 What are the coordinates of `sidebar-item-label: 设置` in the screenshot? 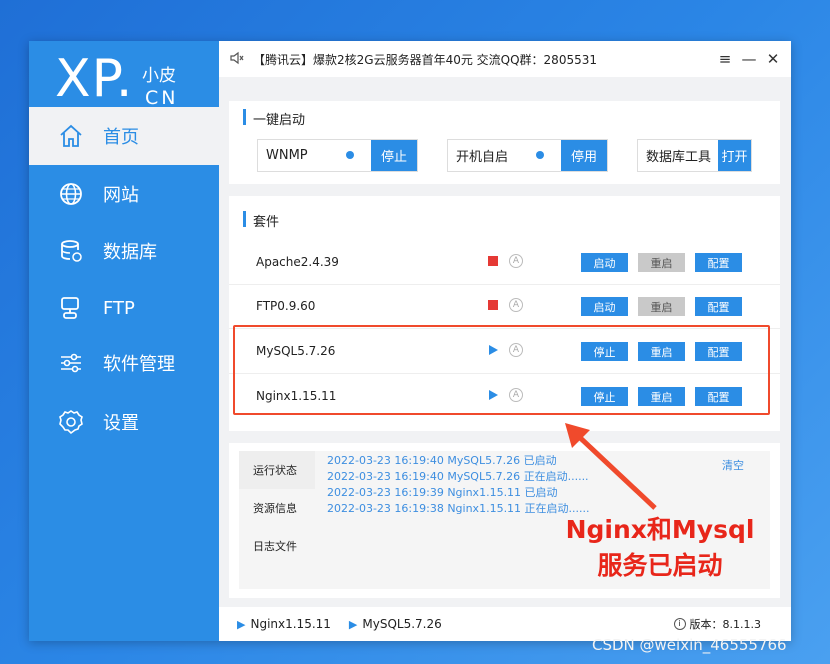 It's located at (121, 423).